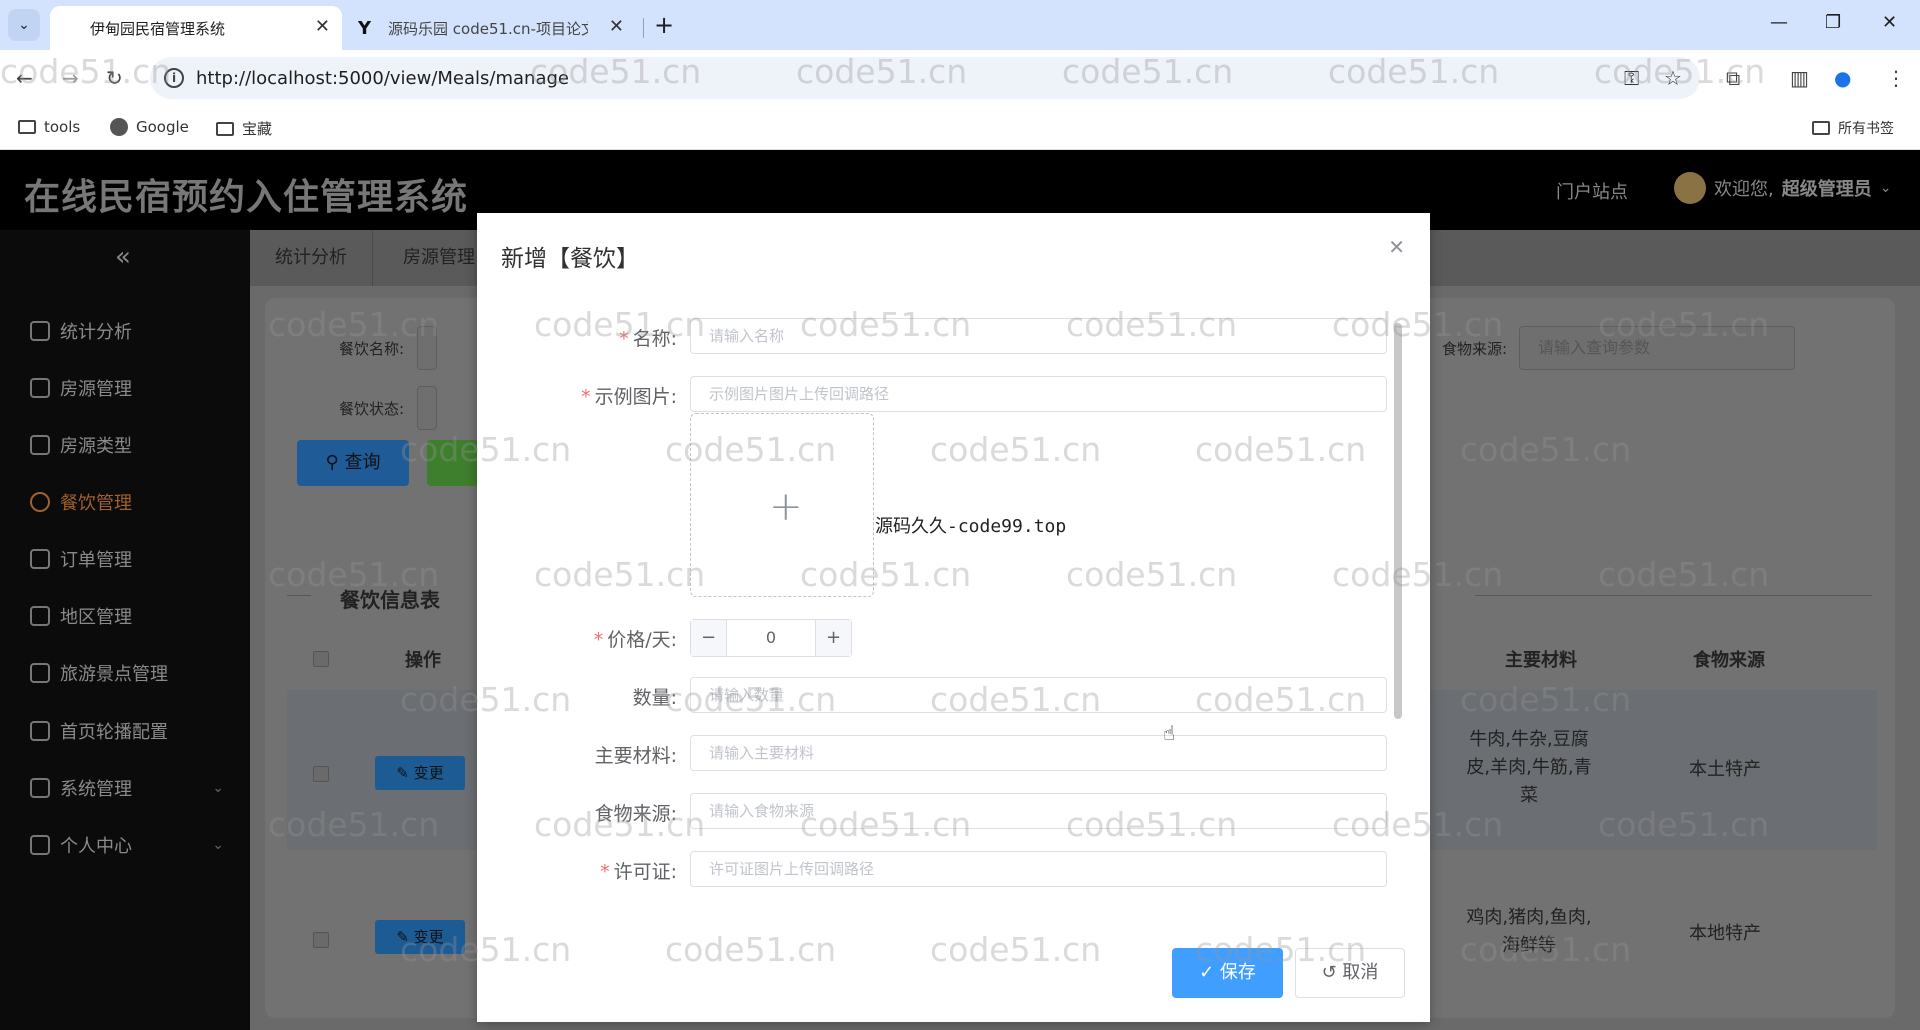 The image size is (1920, 1030). Describe the element at coordinates (1729, 660) in the screenshot. I see `th-source: 食物来源` at that location.